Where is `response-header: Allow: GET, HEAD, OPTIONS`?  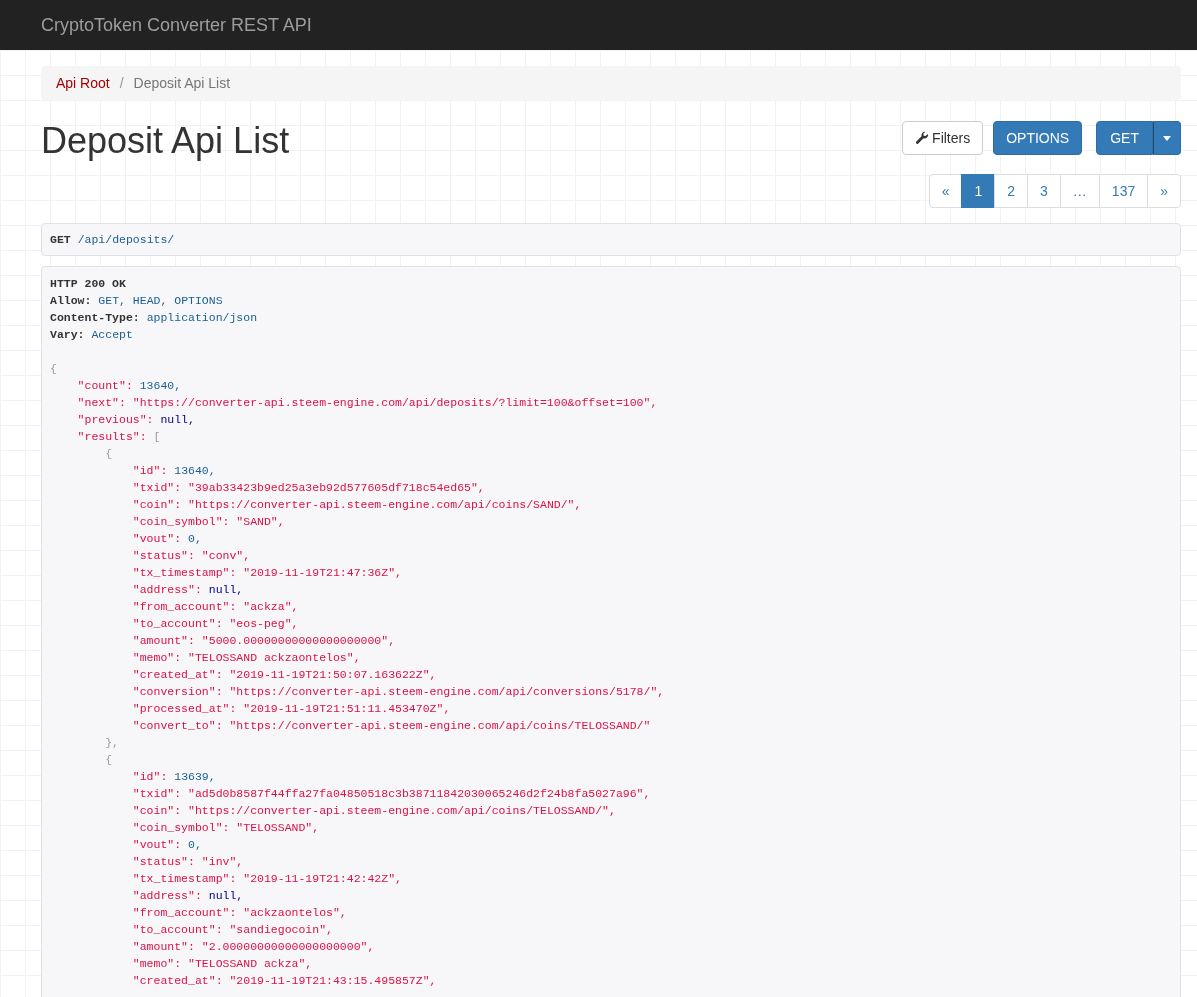 response-header: Allow: GET, HEAD, OPTIONS is located at coordinates (137, 301).